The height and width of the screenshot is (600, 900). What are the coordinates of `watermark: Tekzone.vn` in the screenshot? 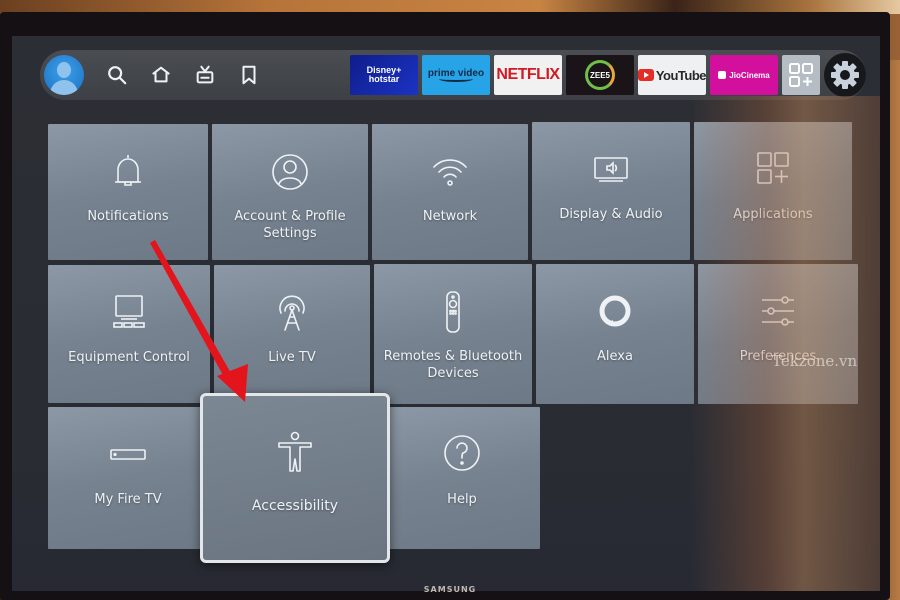 It's located at (815, 361).